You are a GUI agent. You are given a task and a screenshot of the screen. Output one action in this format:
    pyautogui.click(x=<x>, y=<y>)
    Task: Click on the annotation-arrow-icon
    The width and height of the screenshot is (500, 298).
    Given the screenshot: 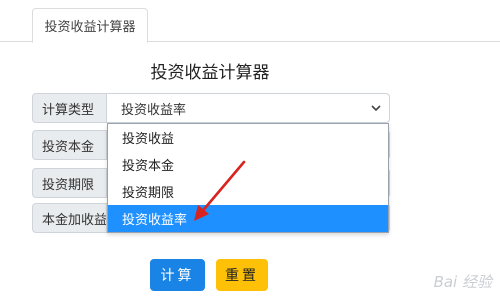 What is the action you would take?
    pyautogui.click(x=220, y=190)
    